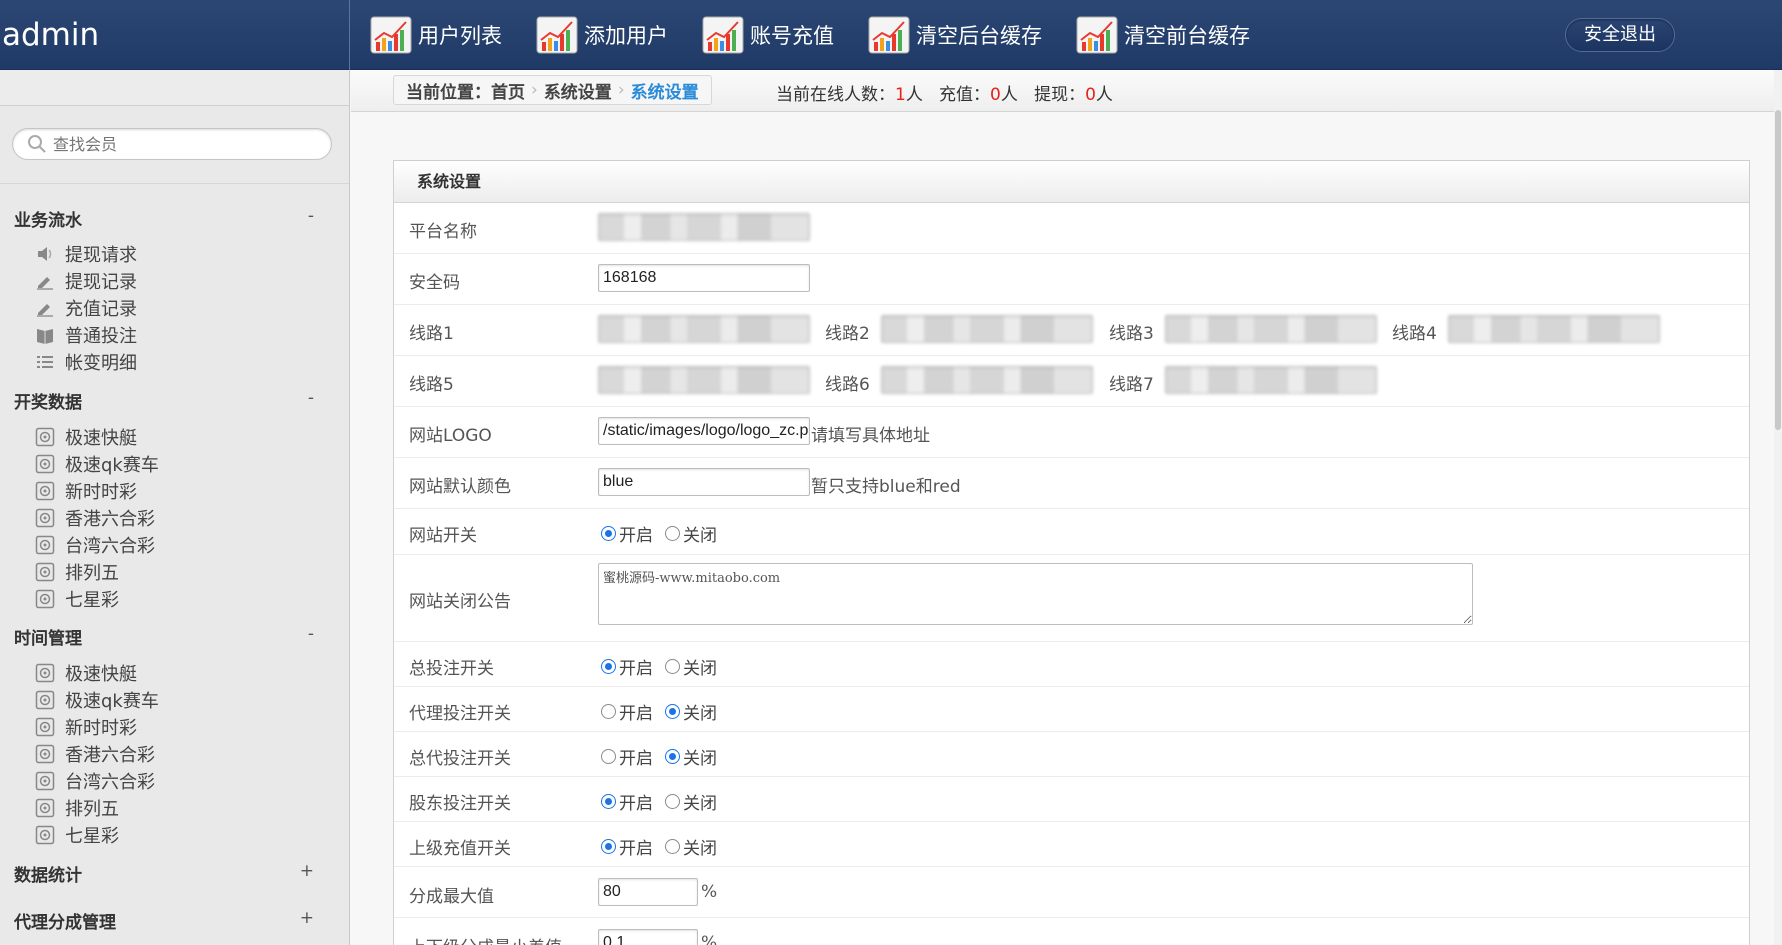  Describe the element at coordinates (672, 801) in the screenshot. I see `shareholder-bet-off-radio` at that location.